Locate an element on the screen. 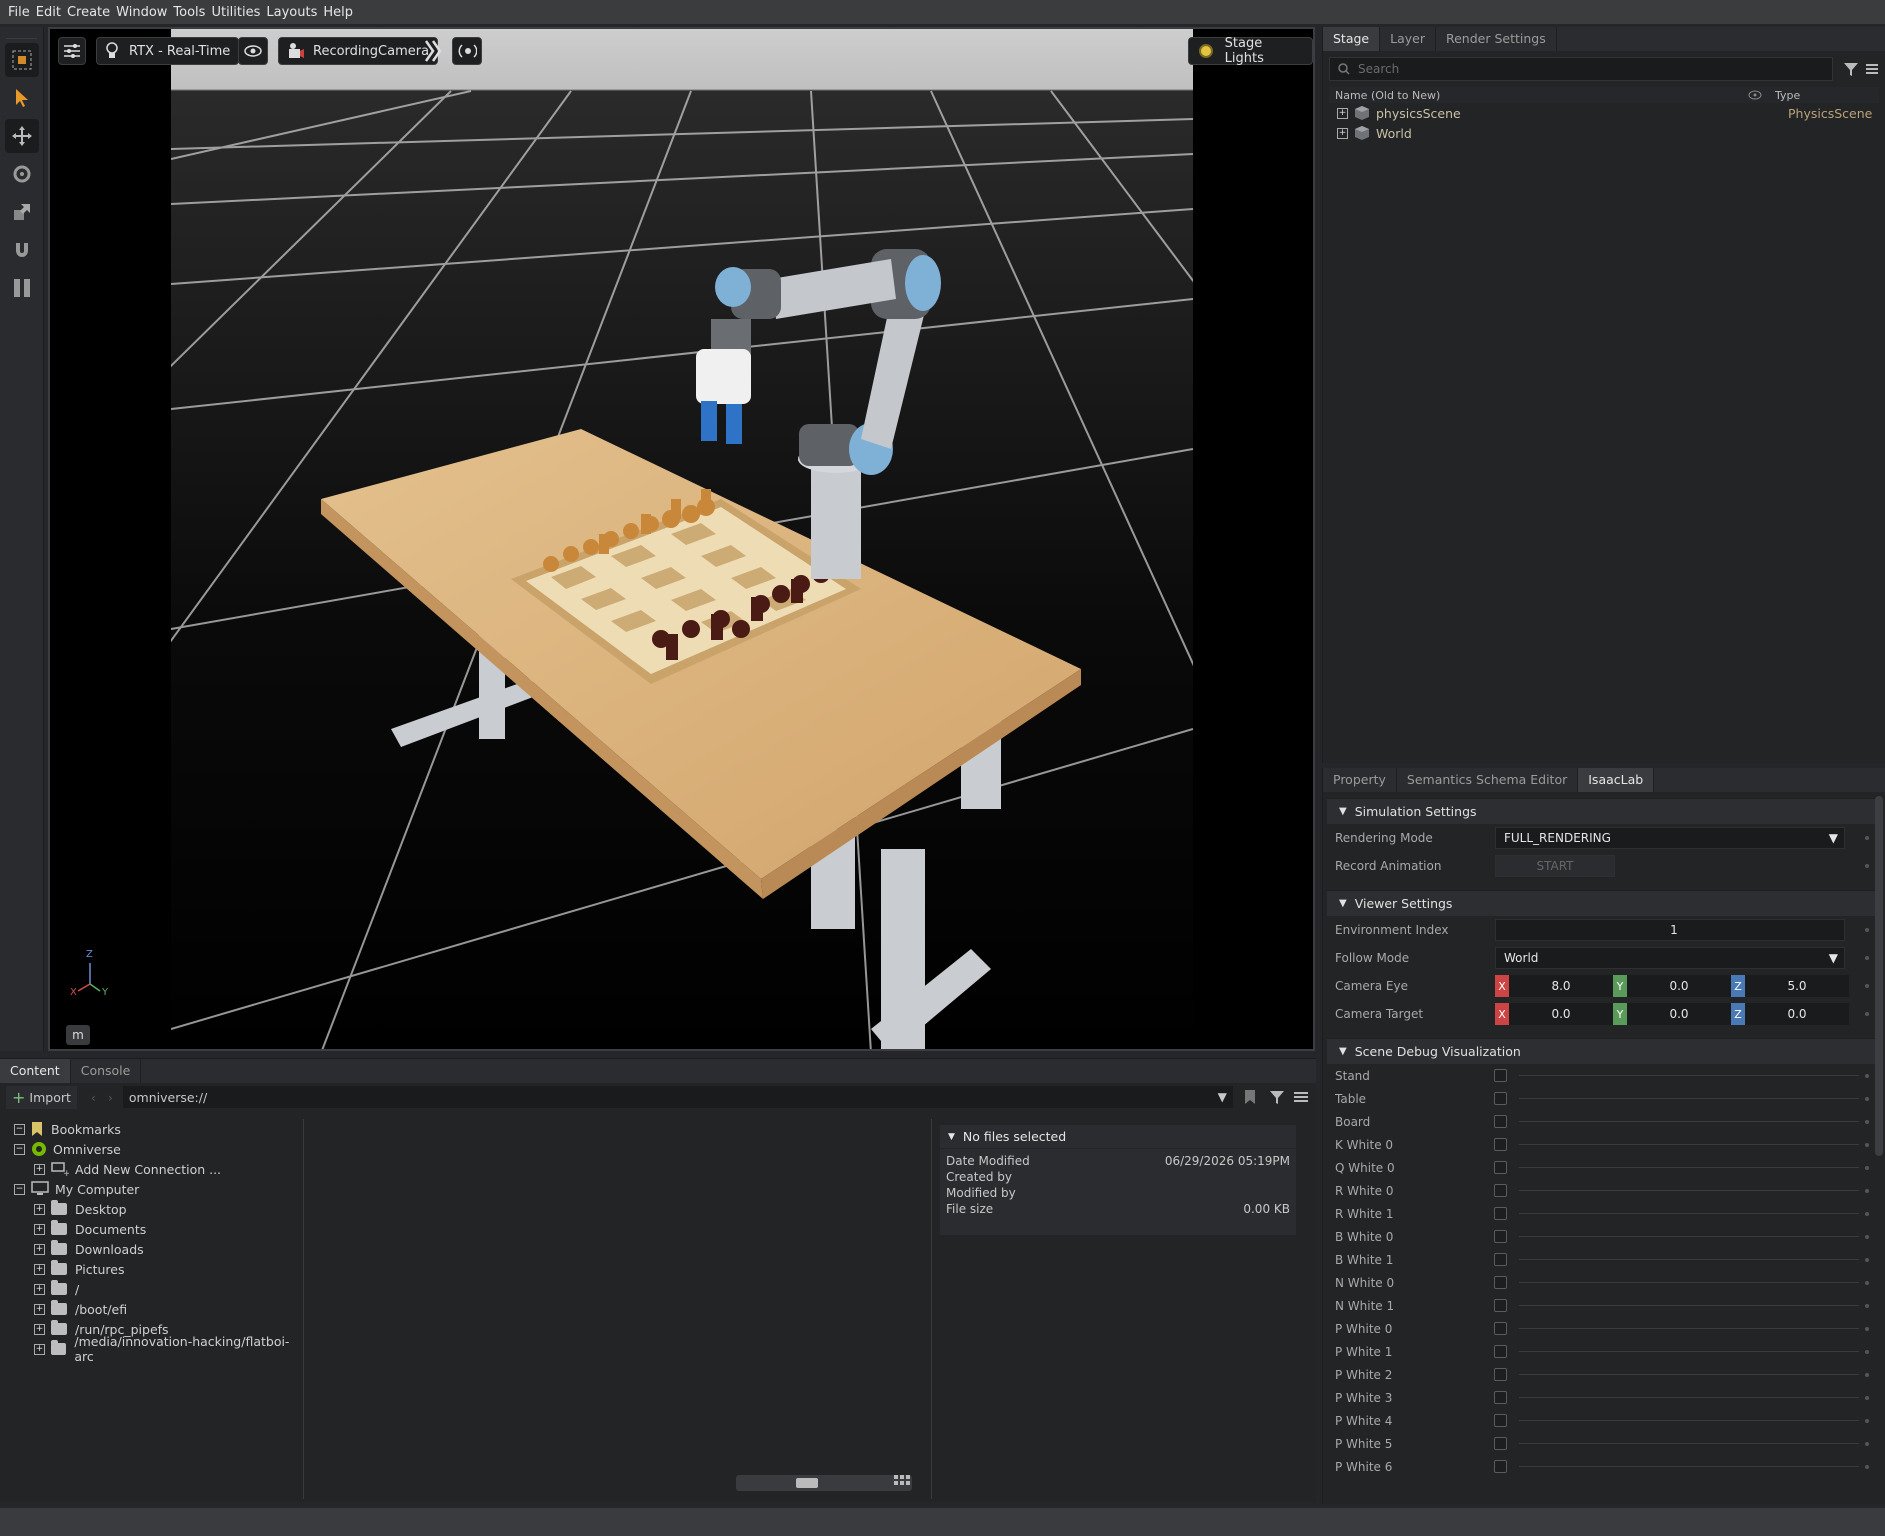 This screenshot has width=1885, height=1536. camera-eye-y: Y 0.0 is located at coordinates (1672, 986).